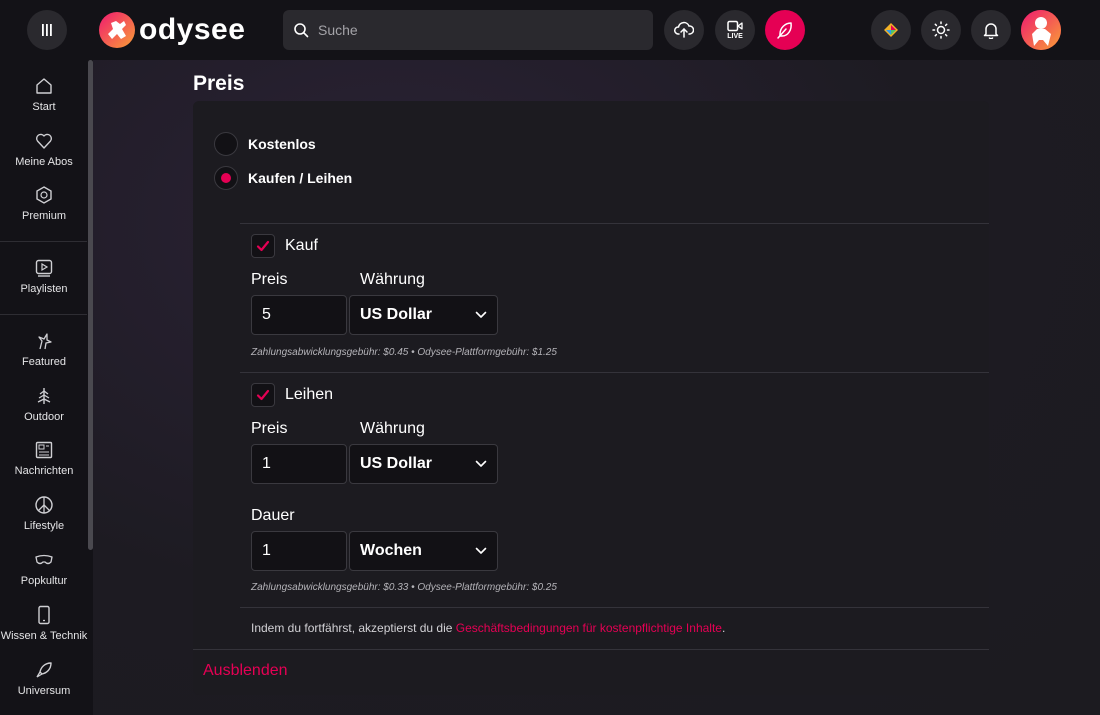 The width and height of the screenshot is (1100, 715). I want to click on sidebar-item-premium: Premium, so click(44, 211).